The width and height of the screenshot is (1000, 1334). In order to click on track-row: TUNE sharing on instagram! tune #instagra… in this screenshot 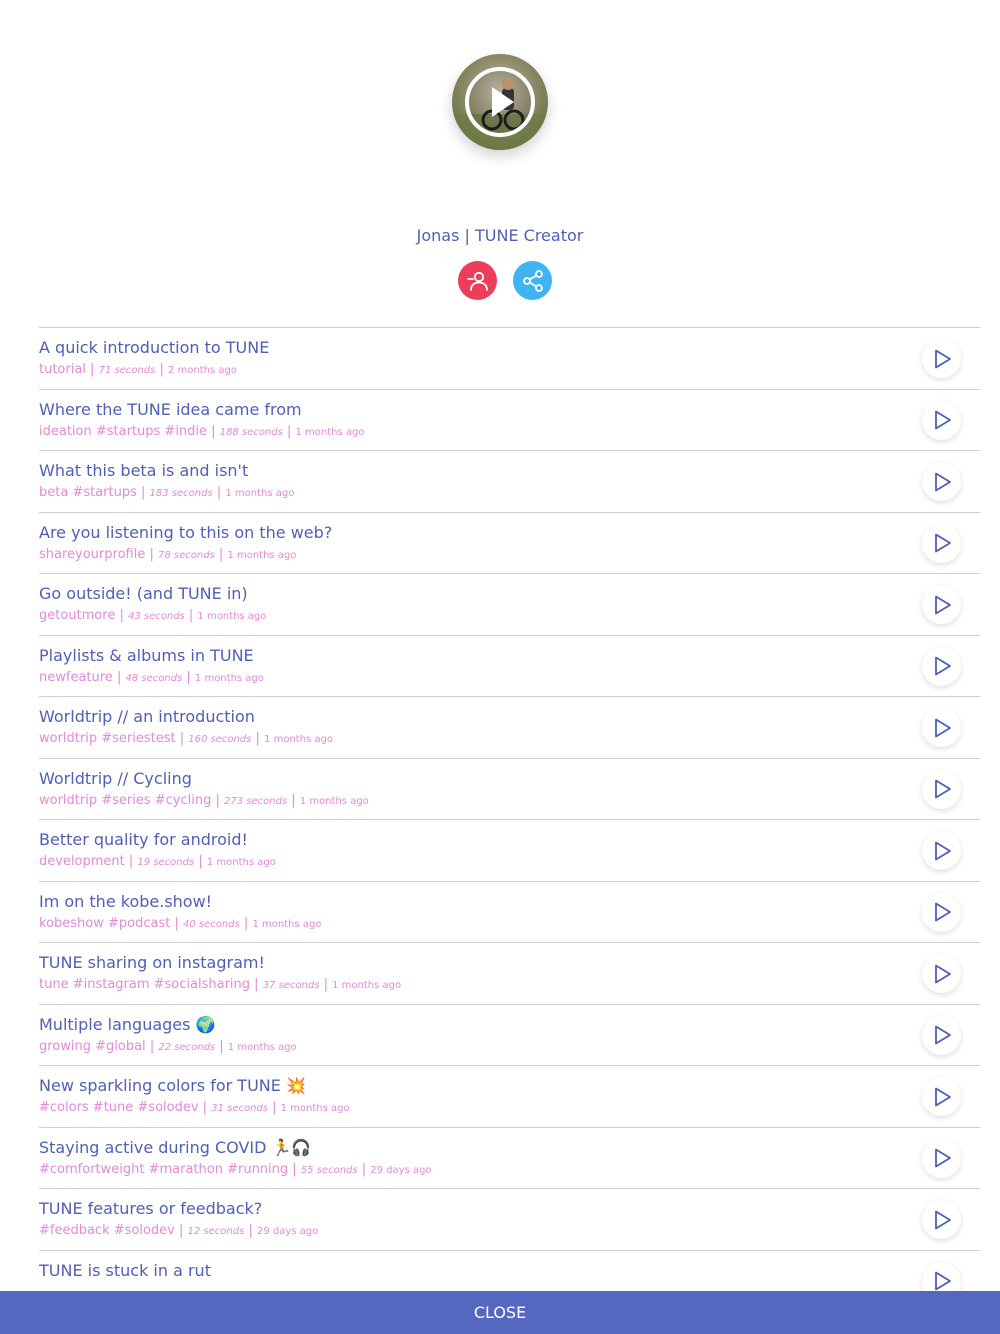, I will do `click(509, 973)`.